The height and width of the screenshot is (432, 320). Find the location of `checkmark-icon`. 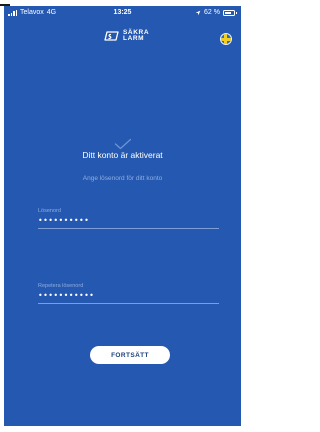

checkmark-icon is located at coordinates (123, 144).